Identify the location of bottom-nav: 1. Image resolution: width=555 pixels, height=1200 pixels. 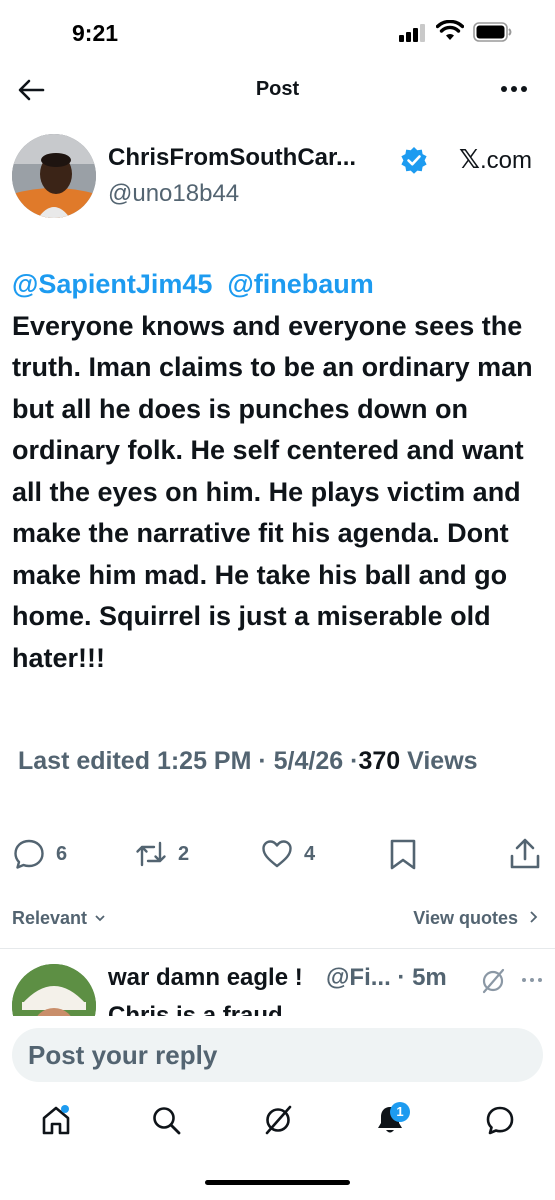
(277, 1124).